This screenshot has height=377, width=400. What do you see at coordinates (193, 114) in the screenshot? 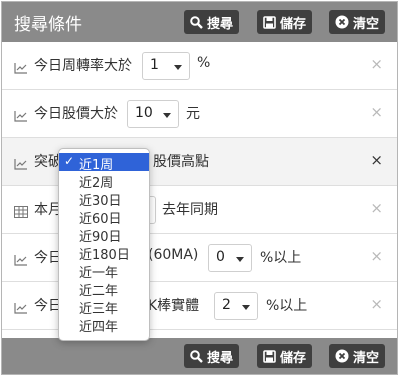
I see `unit-label: 元` at bounding box center [193, 114].